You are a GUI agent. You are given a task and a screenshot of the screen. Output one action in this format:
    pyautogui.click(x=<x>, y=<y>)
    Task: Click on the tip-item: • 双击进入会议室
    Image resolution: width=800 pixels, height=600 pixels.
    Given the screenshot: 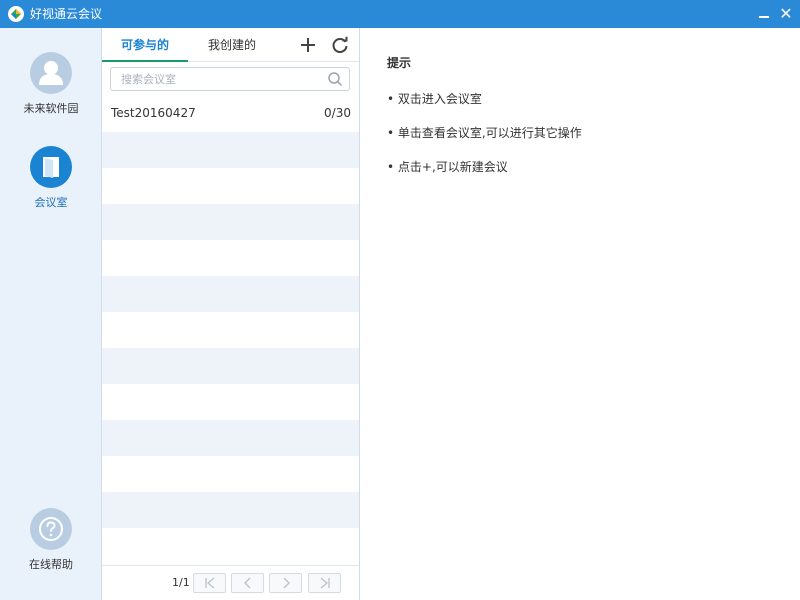 What is the action you would take?
    pyautogui.click(x=434, y=99)
    